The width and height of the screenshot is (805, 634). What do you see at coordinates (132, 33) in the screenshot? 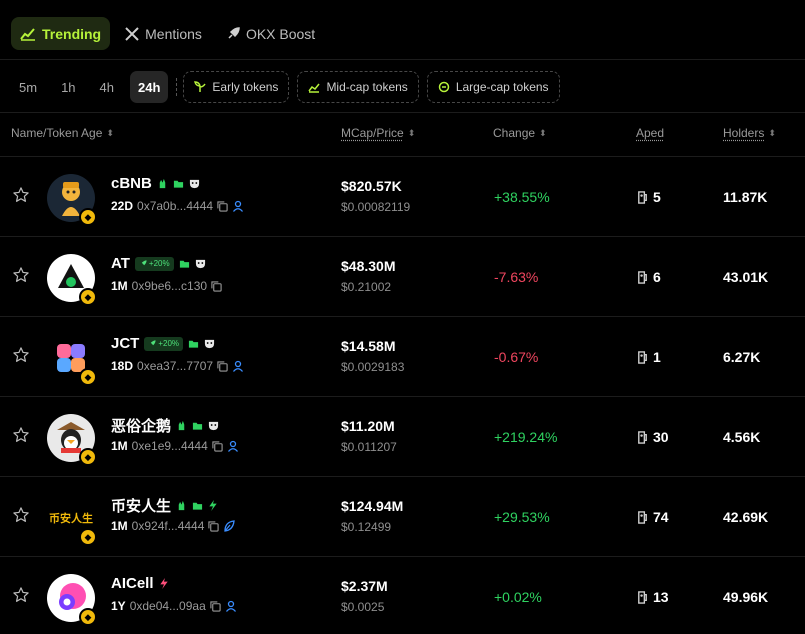
I see `x-logo-icon` at bounding box center [132, 33].